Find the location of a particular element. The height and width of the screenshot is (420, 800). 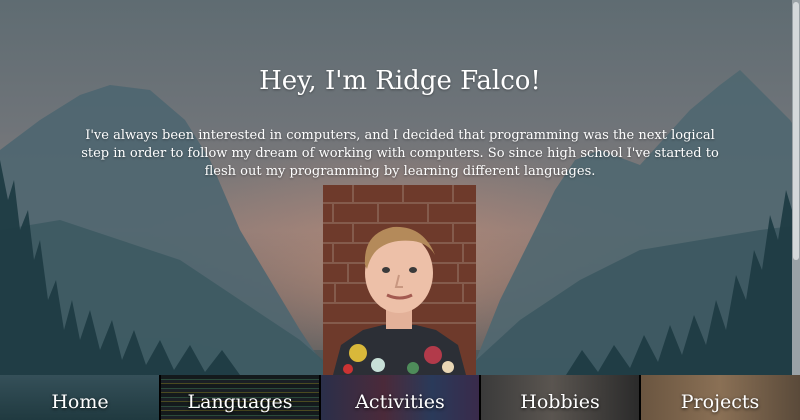

scrollbar-track is located at coordinates (796, 187).